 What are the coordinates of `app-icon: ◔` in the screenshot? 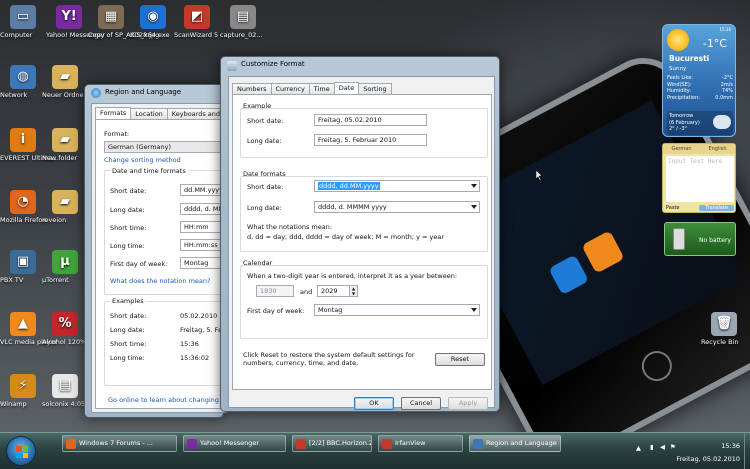 It's located at (23, 202).